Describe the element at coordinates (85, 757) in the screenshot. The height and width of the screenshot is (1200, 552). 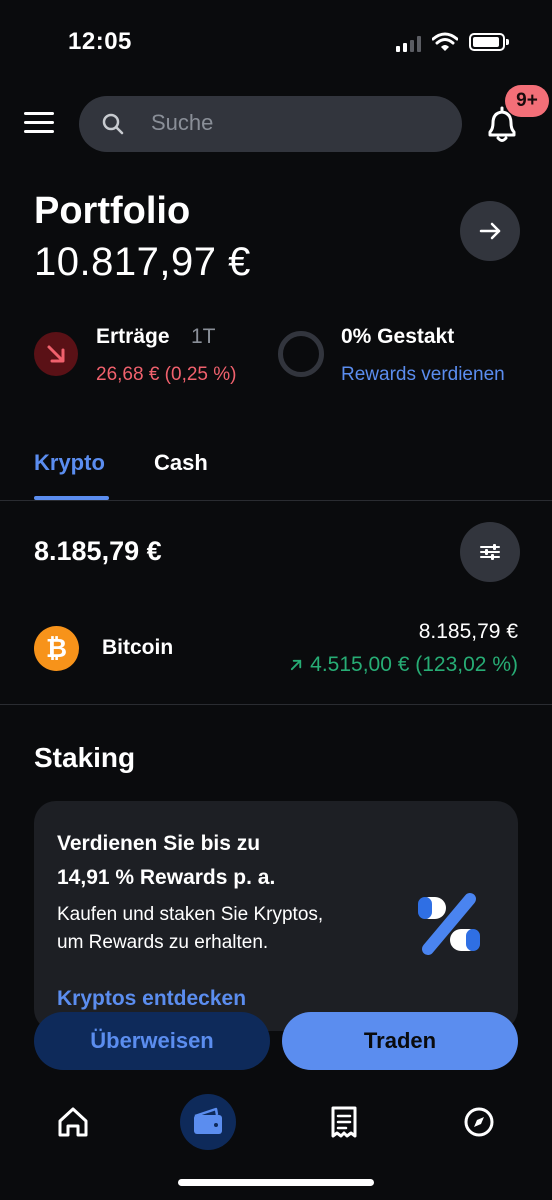
I see `staking-title: Staking` at that location.